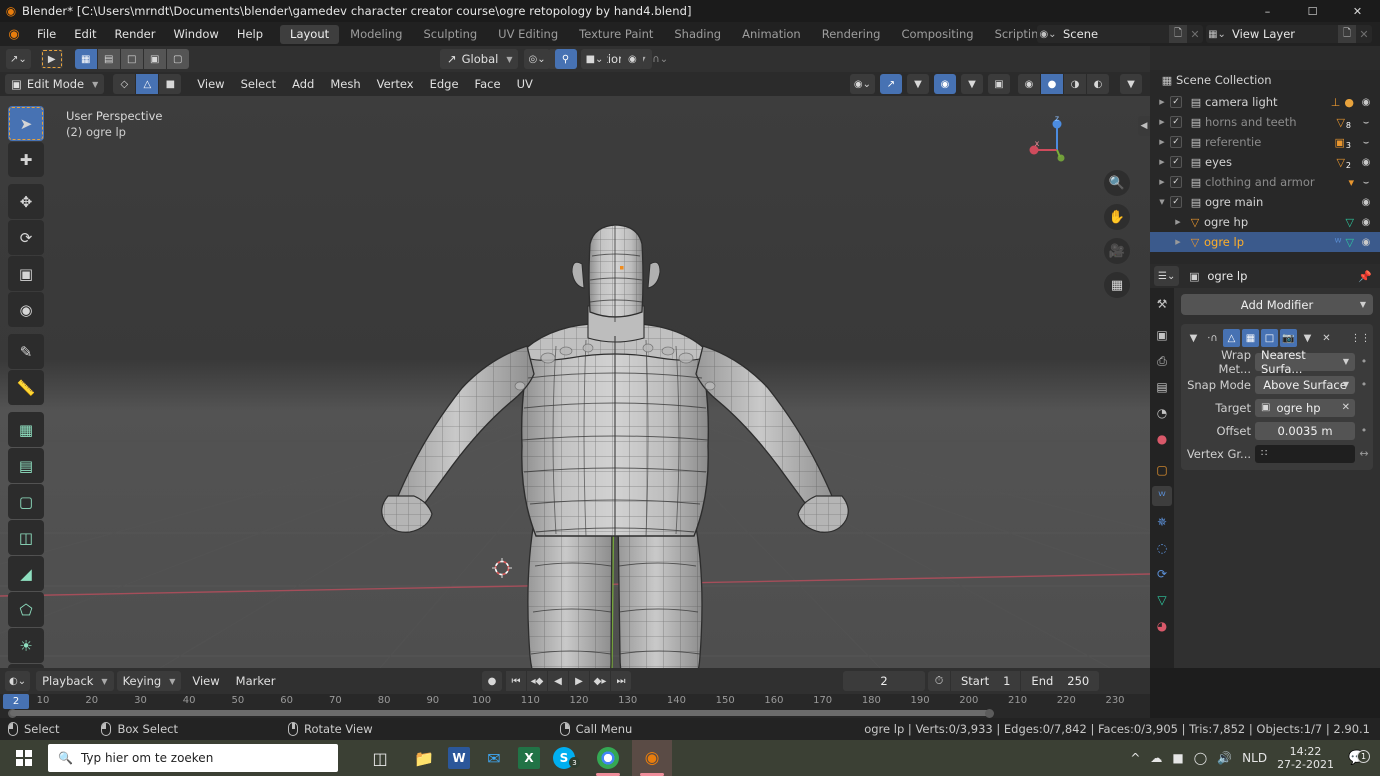 Image resolution: width=1380 pixels, height=776 pixels. Describe the element at coordinates (1305, 453) in the screenshot. I see `modifier-row-control-vgroup: ∷` at that location.